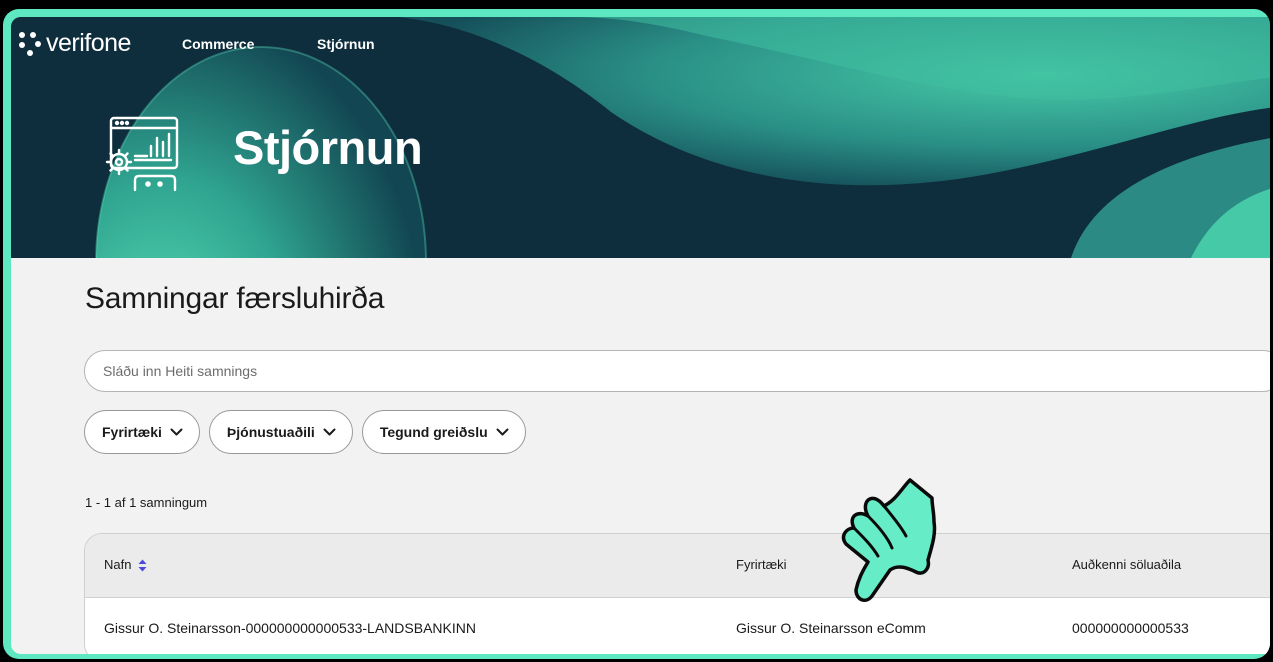 The width and height of the screenshot is (1273, 662). Describe the element at coordinates (88, 43) in the screenshot. I see `brand-name: verifone` at that location.